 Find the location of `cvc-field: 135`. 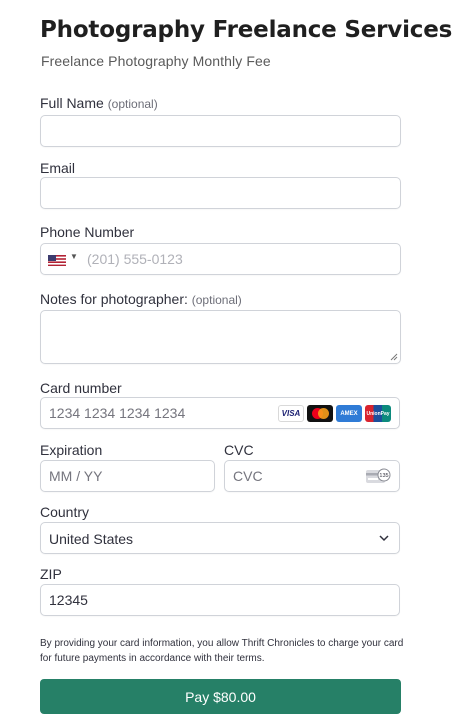

cvc-field: 135 is located at coordinates (312, 476).